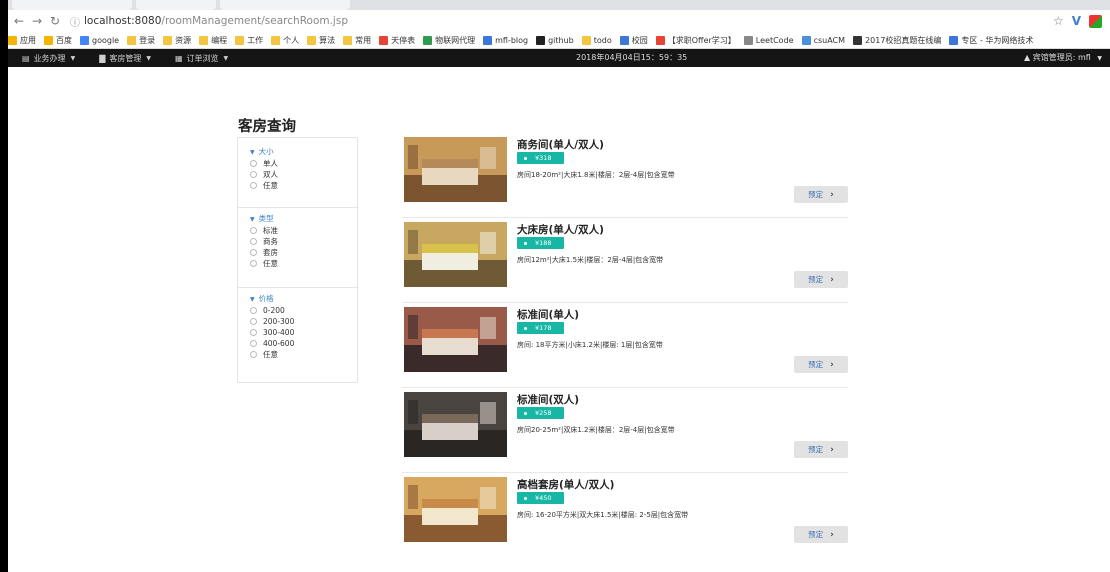  What do you see at coordinates (266, 218) in the screenshot?
I see `filter-section-title-label: 类型` at bounding box center [266, 218].